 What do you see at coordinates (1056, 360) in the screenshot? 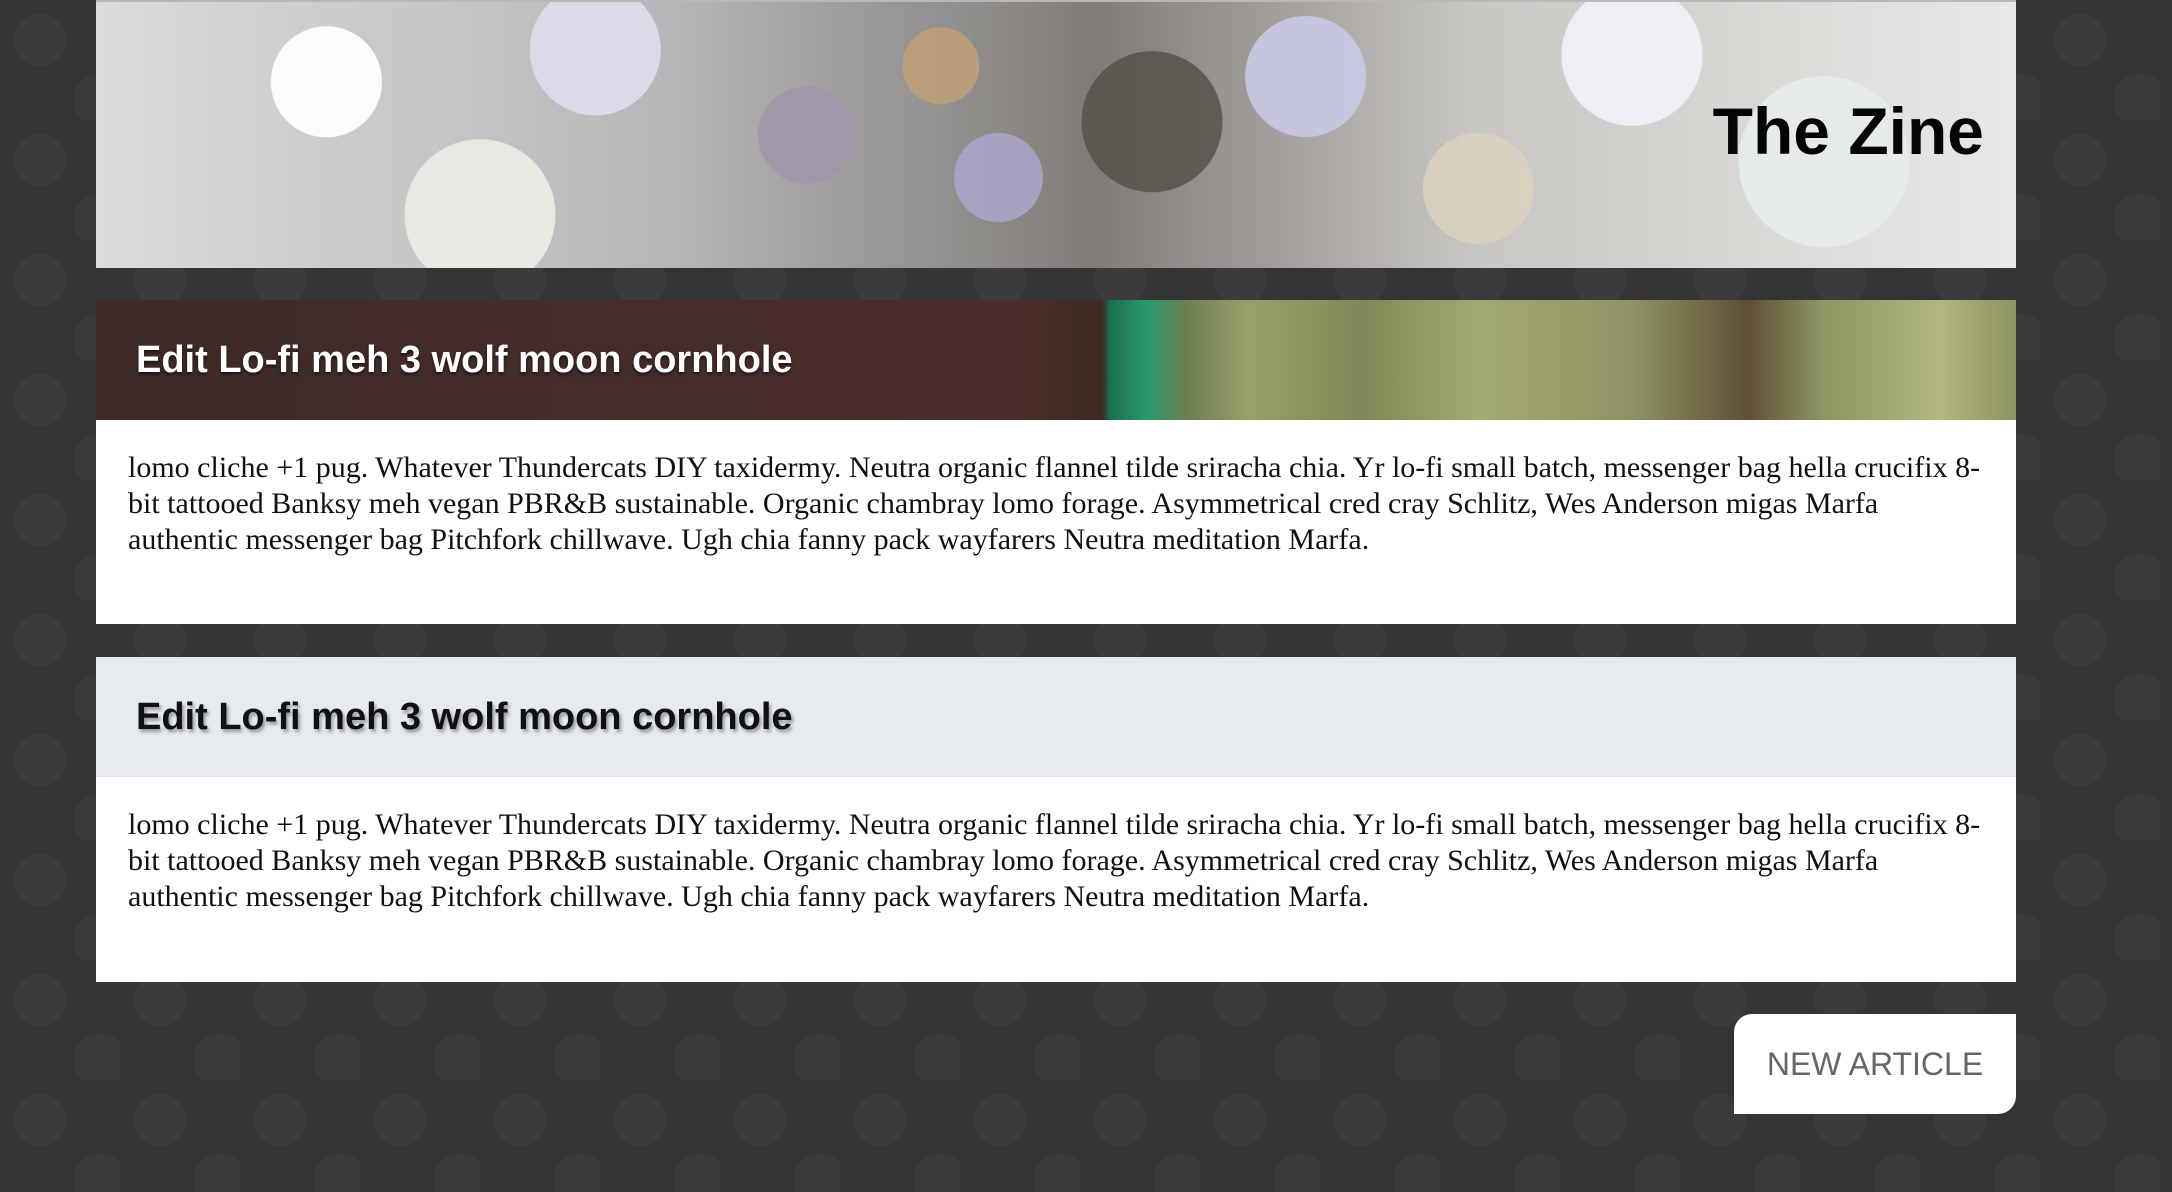
I see `article-header-image: Edit Lo-fi meh 3 wolf moon cornhole` at bounding box center [1056, 360].